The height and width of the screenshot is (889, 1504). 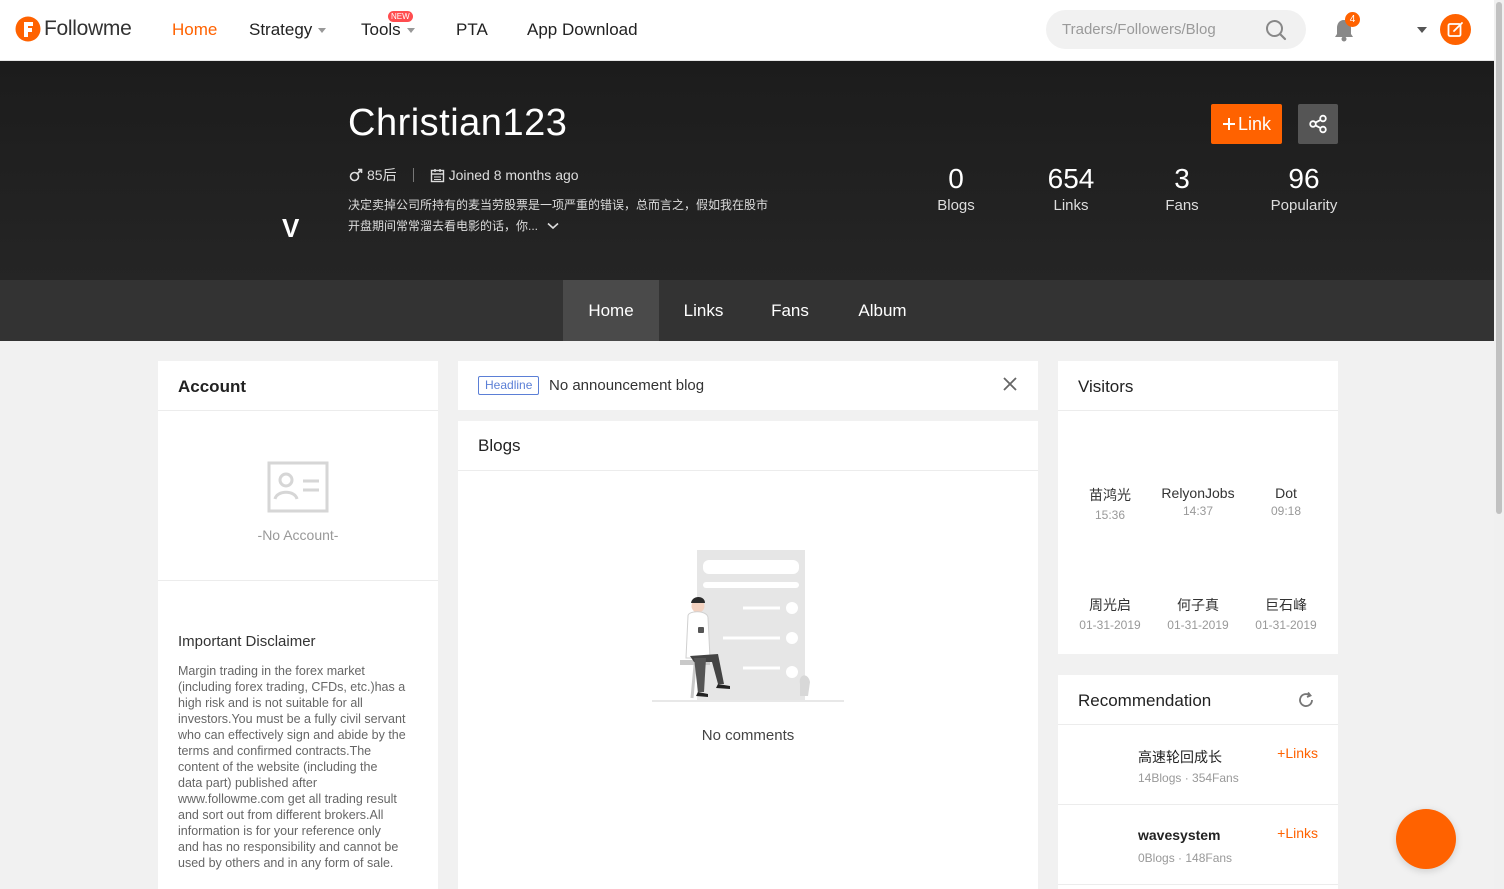 What do you see at coordinates (1304, 205) in the screenshot?
I see `stat-label: Popularity` at bounding box center [1304, 205].